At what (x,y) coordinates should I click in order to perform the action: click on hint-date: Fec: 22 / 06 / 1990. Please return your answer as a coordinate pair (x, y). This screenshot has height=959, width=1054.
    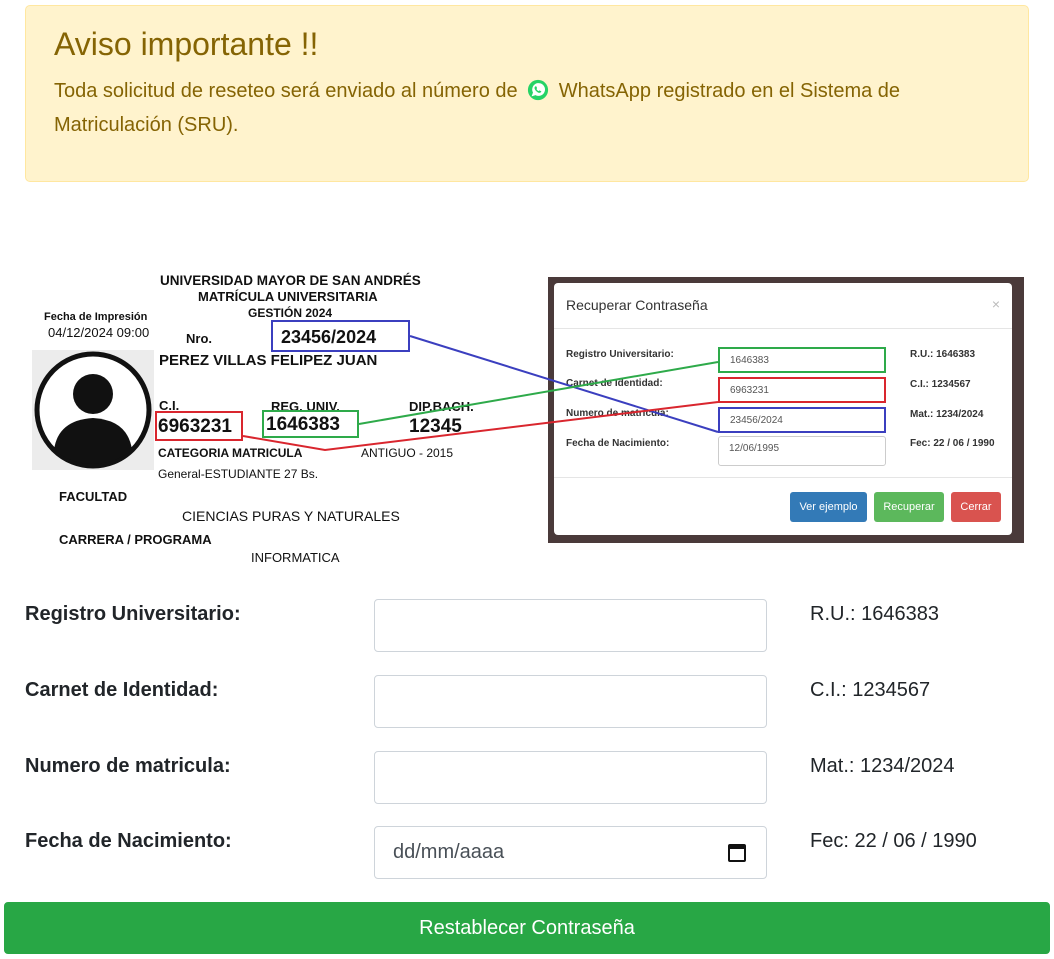
    Looking at the image, I should click on (893, 841).